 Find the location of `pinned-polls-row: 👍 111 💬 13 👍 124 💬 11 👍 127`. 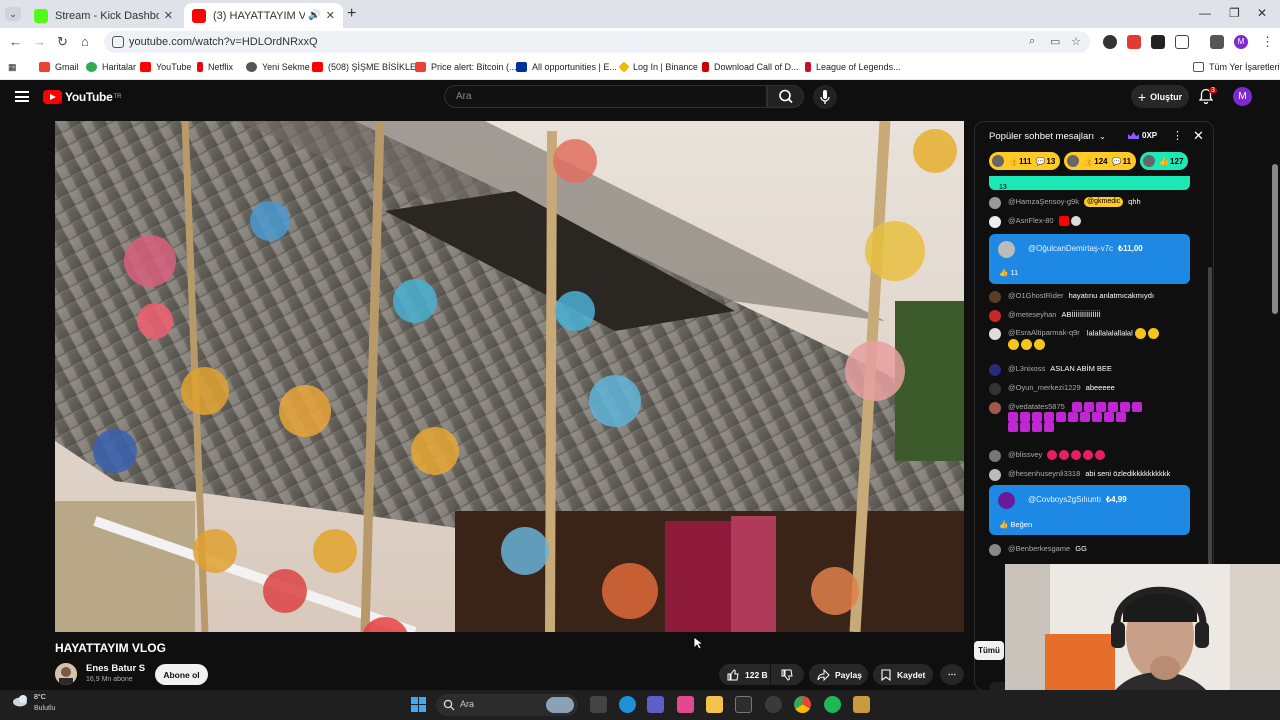

pinned-polls-row: 👍 111 💬 13 👍 124 💬 11 👍 127 is located at coordinates (1090, 161).